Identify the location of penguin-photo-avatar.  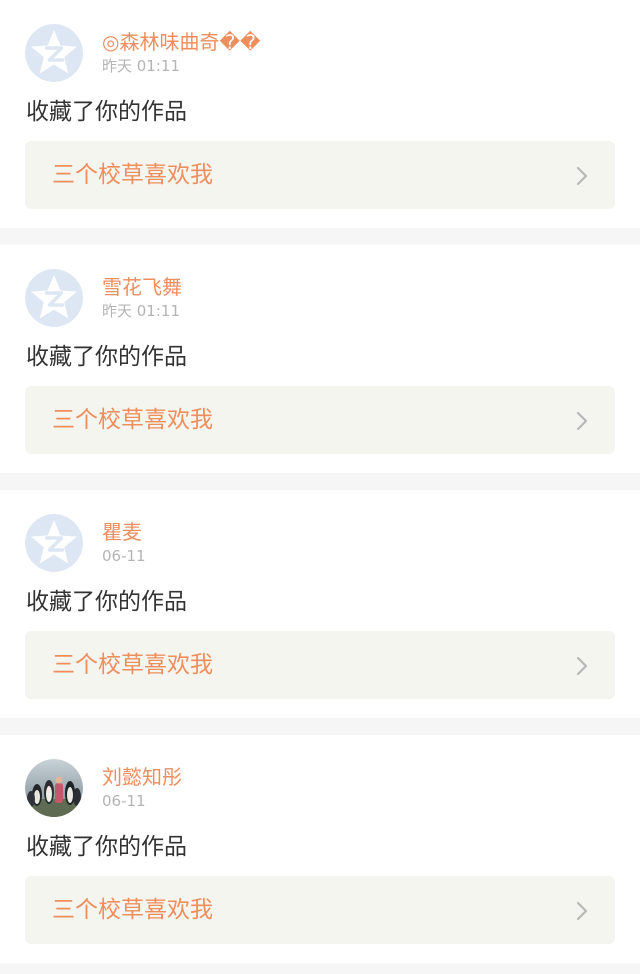
(54, 788).